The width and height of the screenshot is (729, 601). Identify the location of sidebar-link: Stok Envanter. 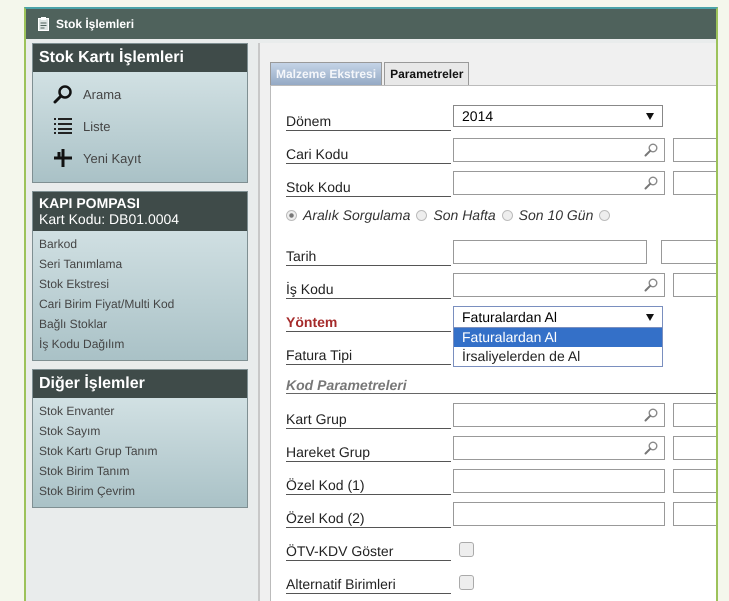
(76, 411).